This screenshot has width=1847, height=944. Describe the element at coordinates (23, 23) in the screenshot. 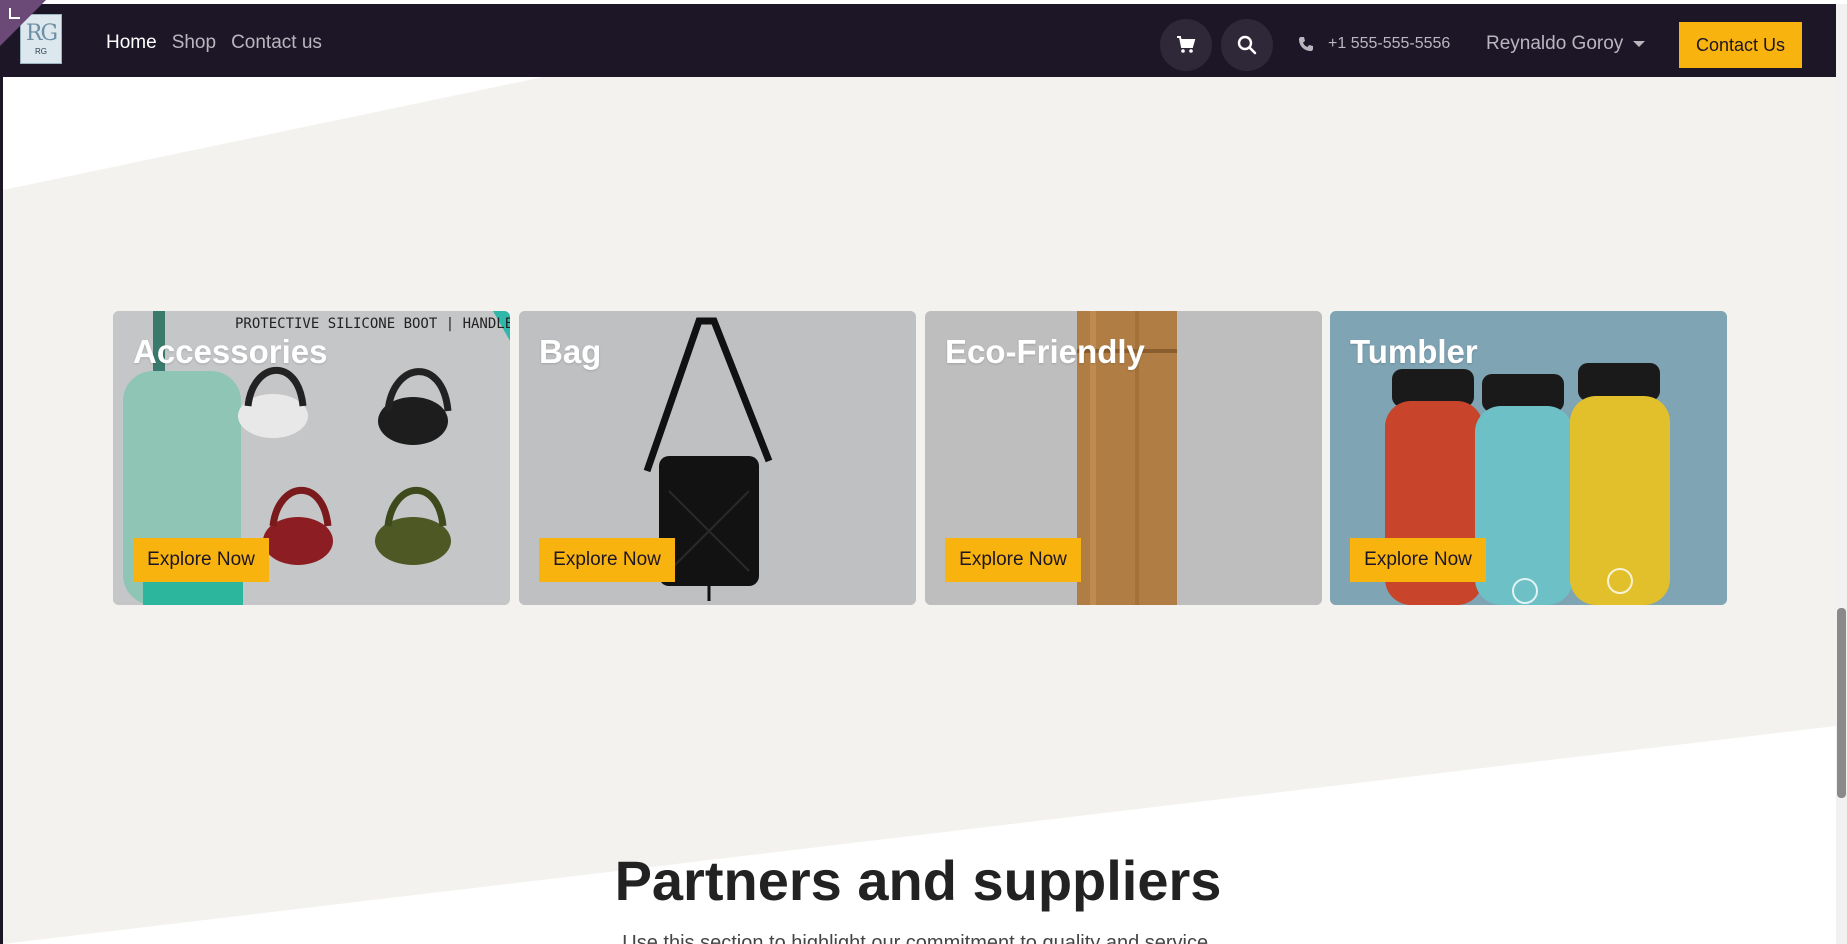

I see `corner-badge` at that location.